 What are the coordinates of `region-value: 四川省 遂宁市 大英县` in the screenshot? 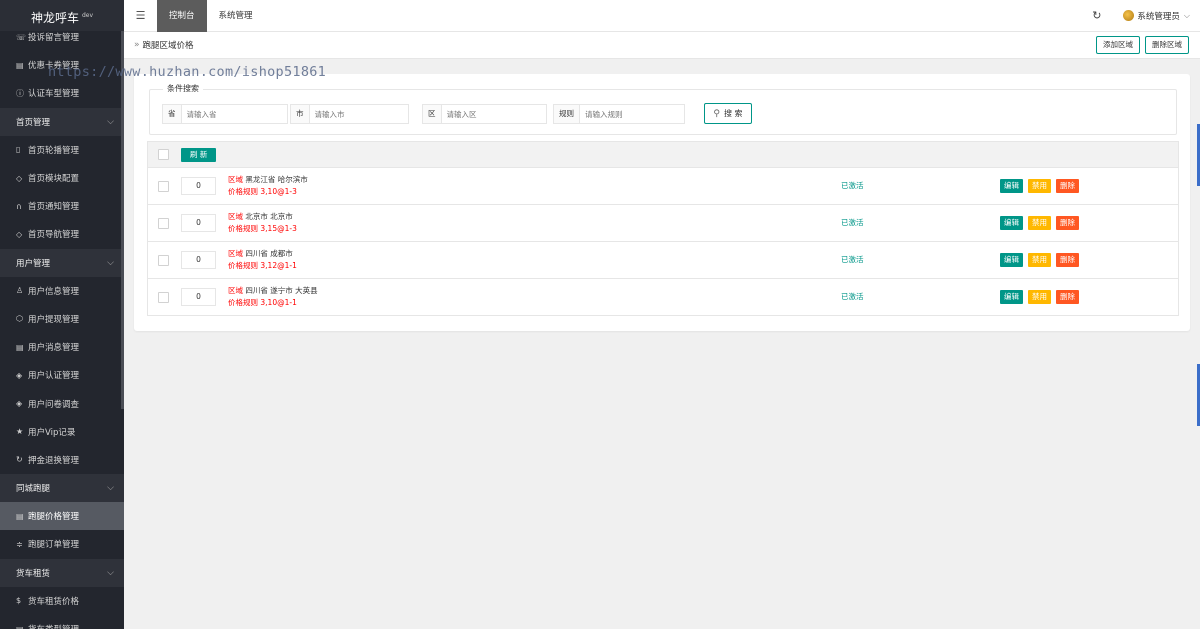 It's located at (281, 290).